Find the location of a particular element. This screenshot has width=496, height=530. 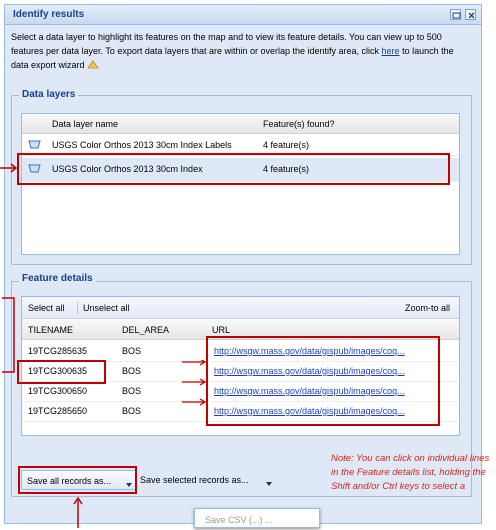

annotation-box-save-all is located at coordinates (77, 480).